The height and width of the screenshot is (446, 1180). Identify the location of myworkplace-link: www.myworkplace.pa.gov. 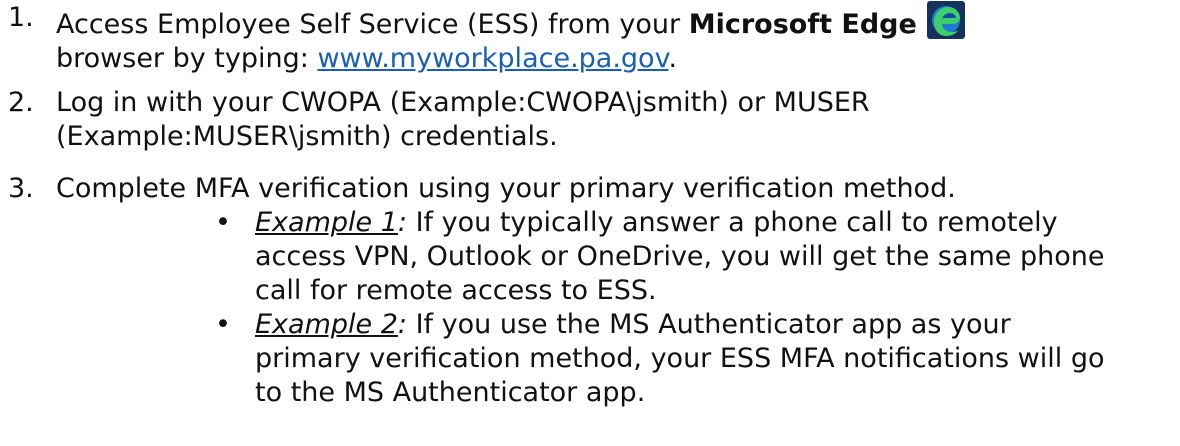
(492, 58).